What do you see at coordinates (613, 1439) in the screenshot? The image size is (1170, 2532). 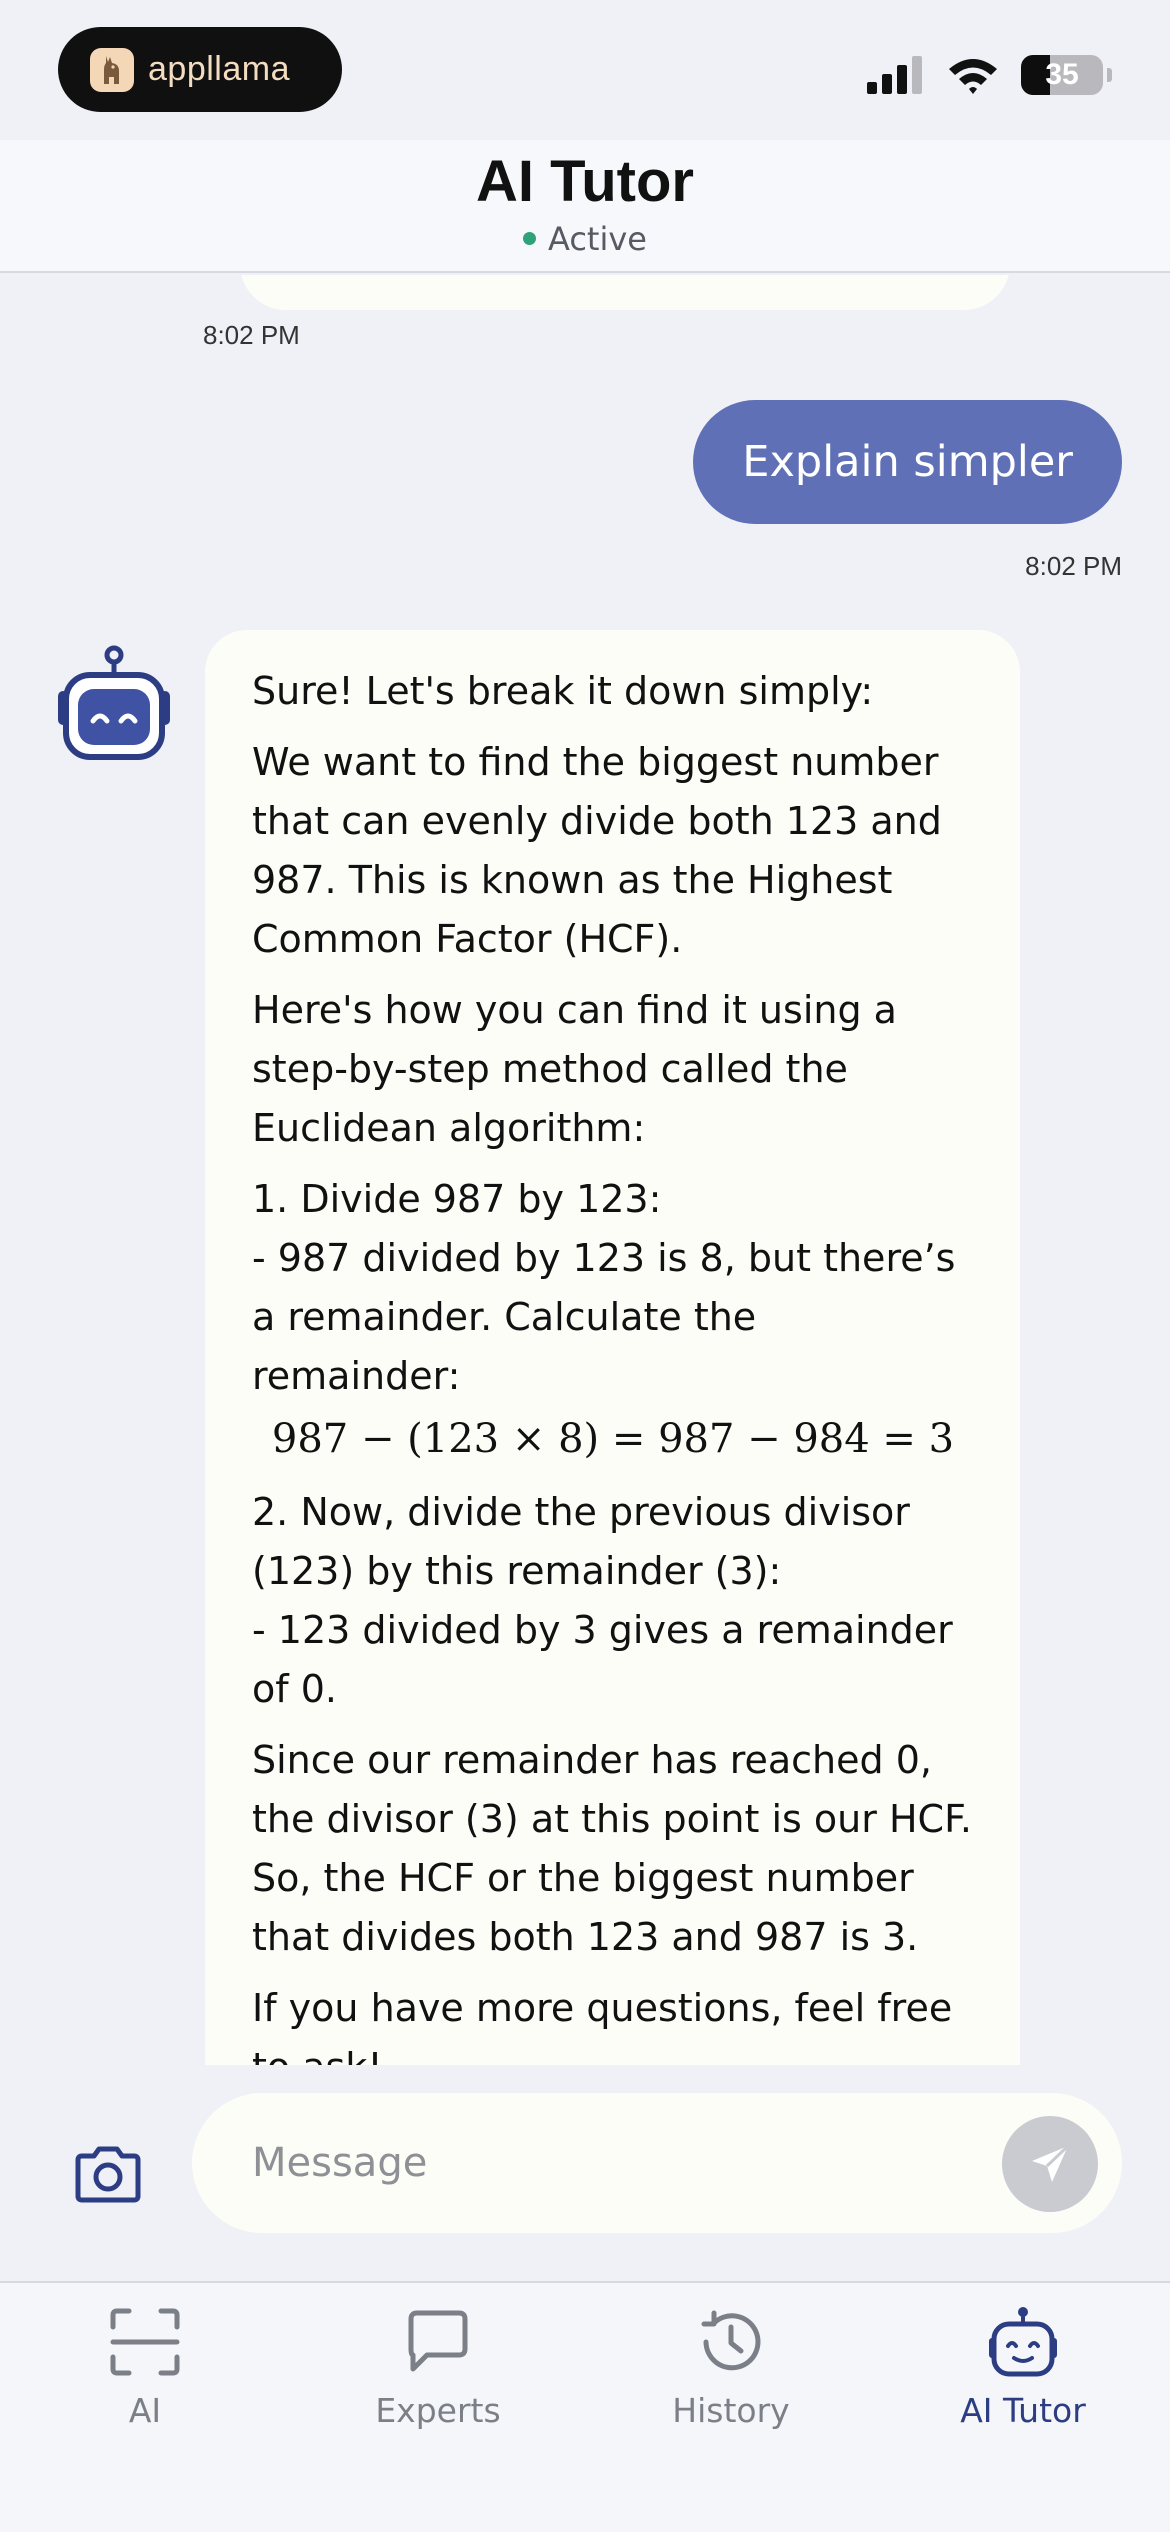 I see `math-equation: 987 − (123 × 8) = 987 − 984 = 3` at bounding box center [613, 1439].